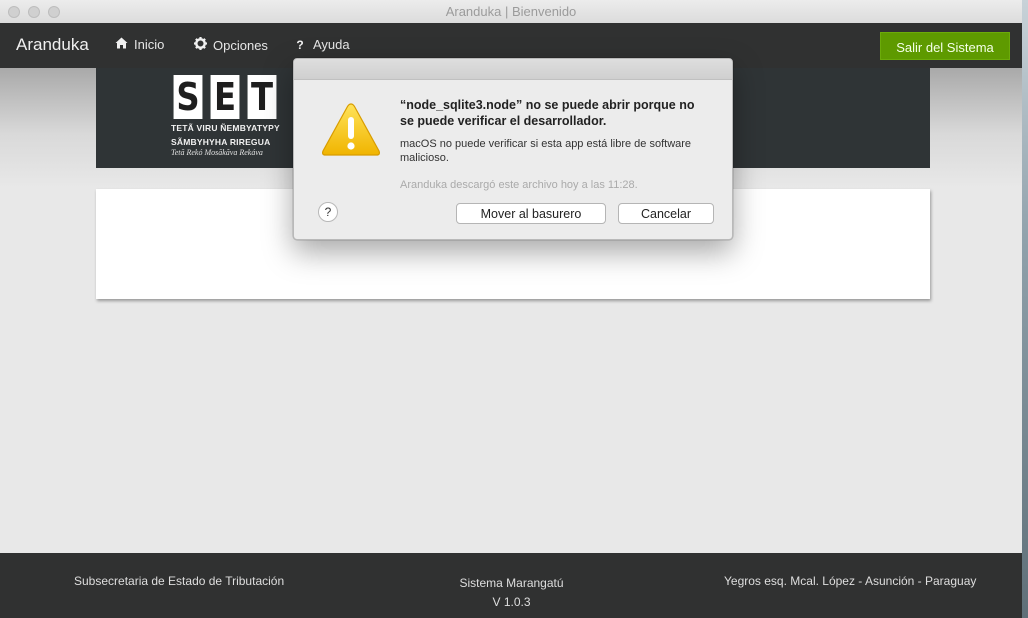 The image size is (1028, 618). What do you see at coordinates (328, 212) in the screenshot?
I see `help-button: ?` at bounding box center [328, 212].